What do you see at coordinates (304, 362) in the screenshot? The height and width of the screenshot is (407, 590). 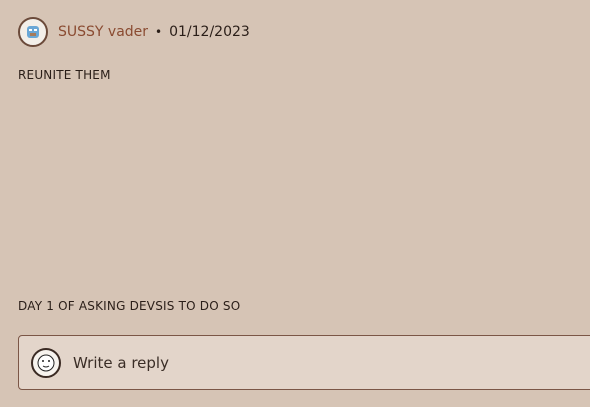 I see `reply-input: Write a reply` at bounding box center [304, 362].